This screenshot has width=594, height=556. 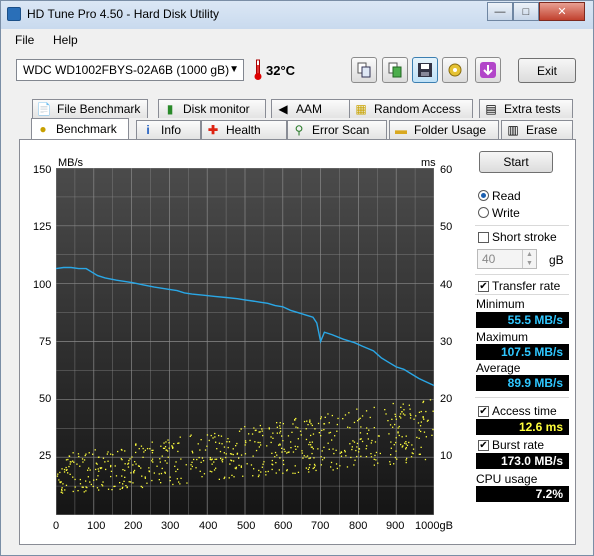 What do you see at coordinates (171, 130) in the screenshot?
I see `tab-label: Info` at bounding box center [171, 130].